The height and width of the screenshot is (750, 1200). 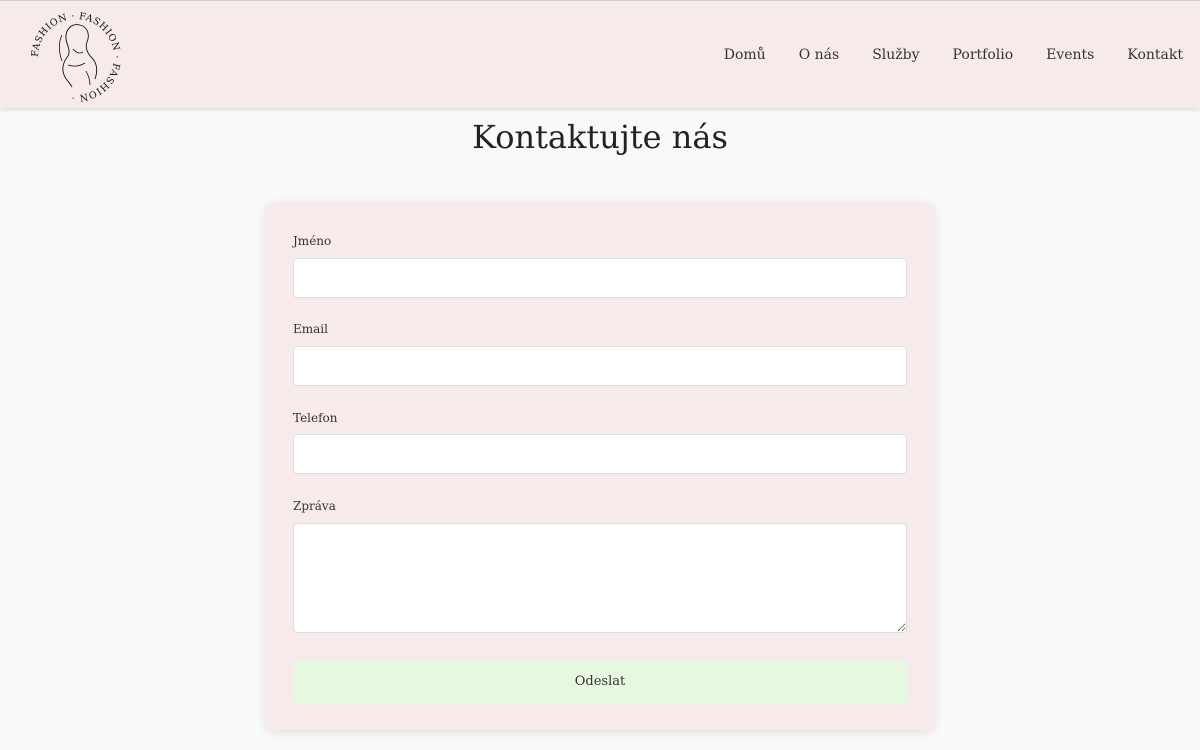 What do you see at coordinates (312, 241) in the screenshot?
I see `name-label: Jméno` at bounding box center [312, 241].